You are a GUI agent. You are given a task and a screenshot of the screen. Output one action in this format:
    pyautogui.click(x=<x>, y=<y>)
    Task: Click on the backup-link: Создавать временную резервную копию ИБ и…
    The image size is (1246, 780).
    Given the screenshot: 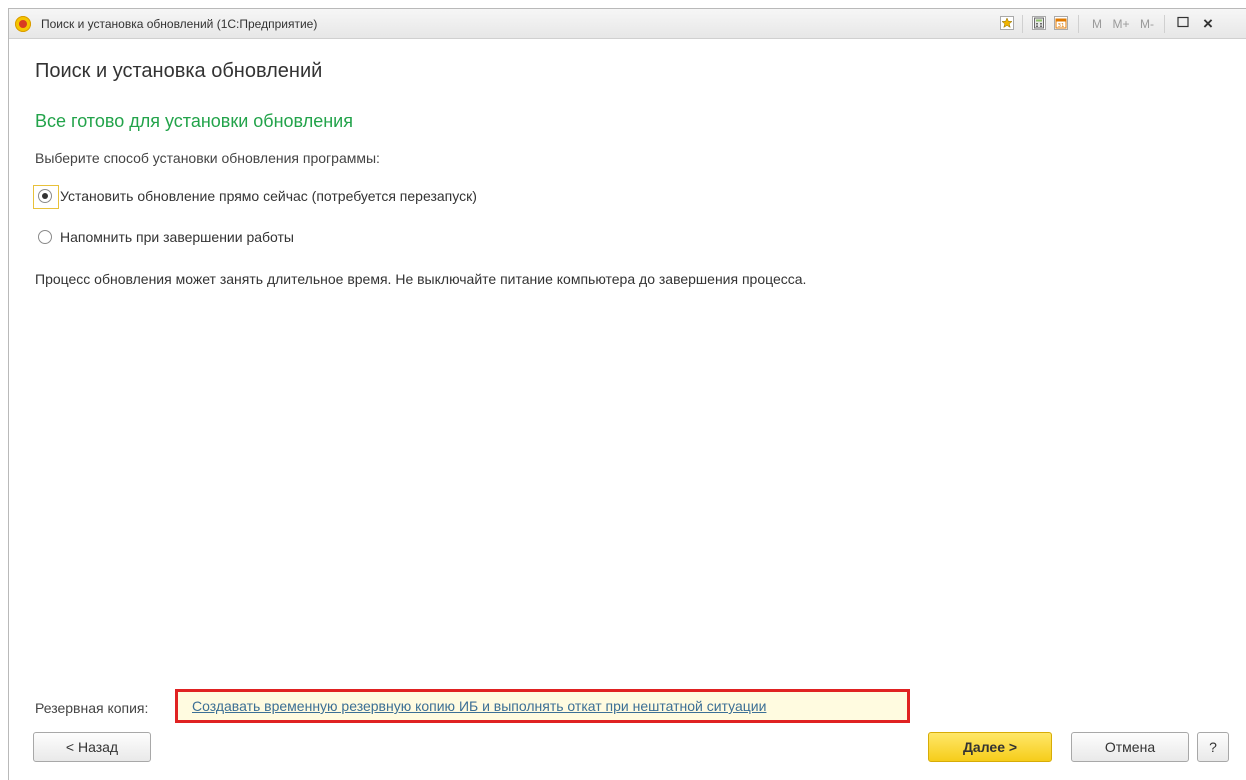 What is the action you would take?
    pyautogui.click(x=479, y=706)
    